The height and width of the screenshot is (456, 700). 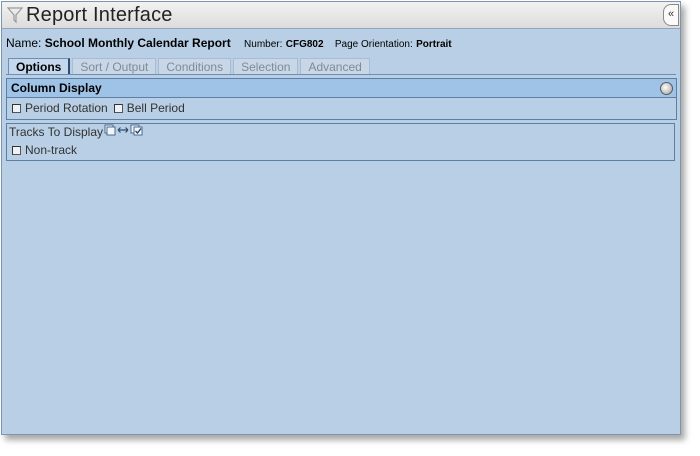 I want to click on tab-selection: Selection, so click(x=266, y=66).